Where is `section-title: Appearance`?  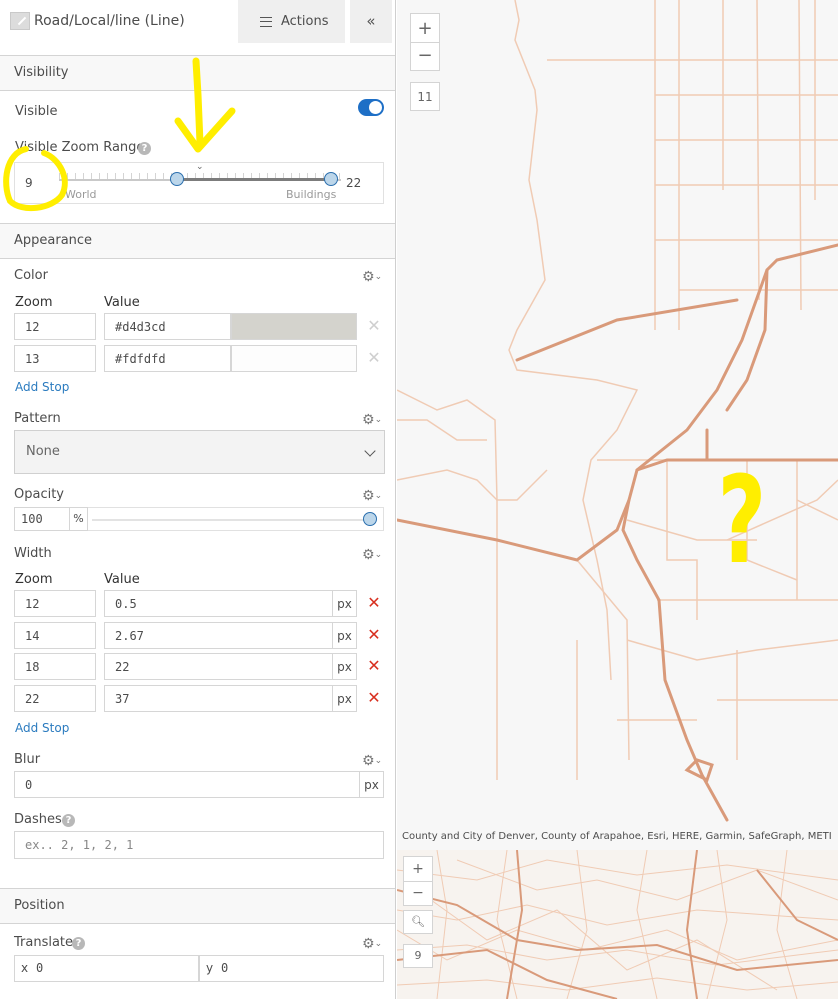 section-title: Appearance is located at coordinates (53, 240).